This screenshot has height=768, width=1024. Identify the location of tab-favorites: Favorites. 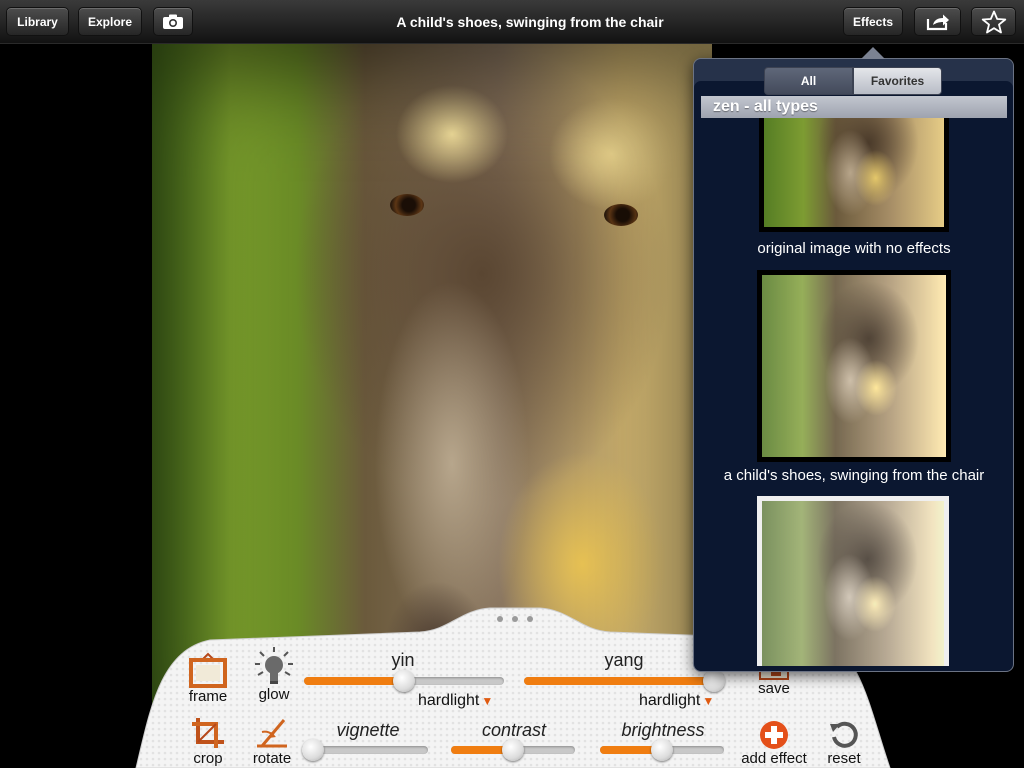
(897, 81).